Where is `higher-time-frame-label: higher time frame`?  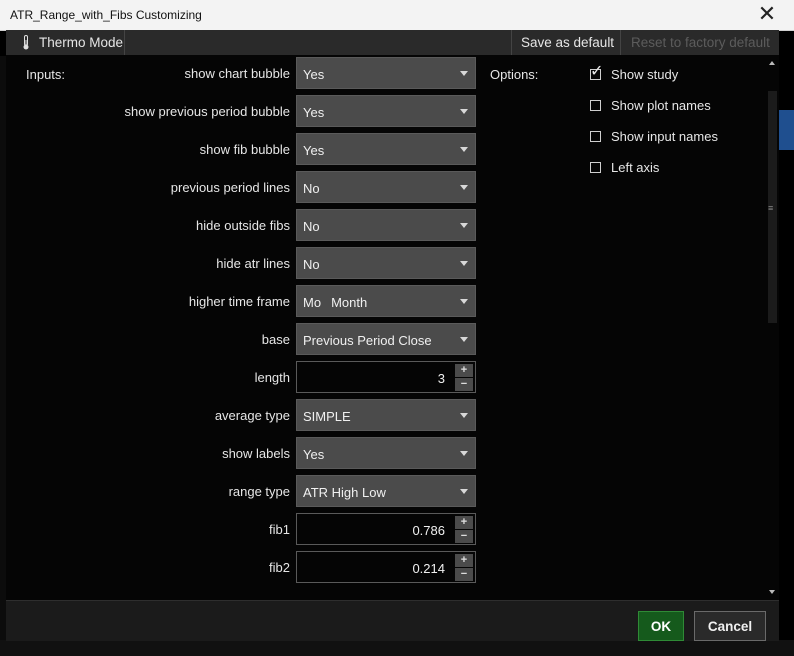
higher-time-frame-label: higher time frame is located at coordinates (239, 301).